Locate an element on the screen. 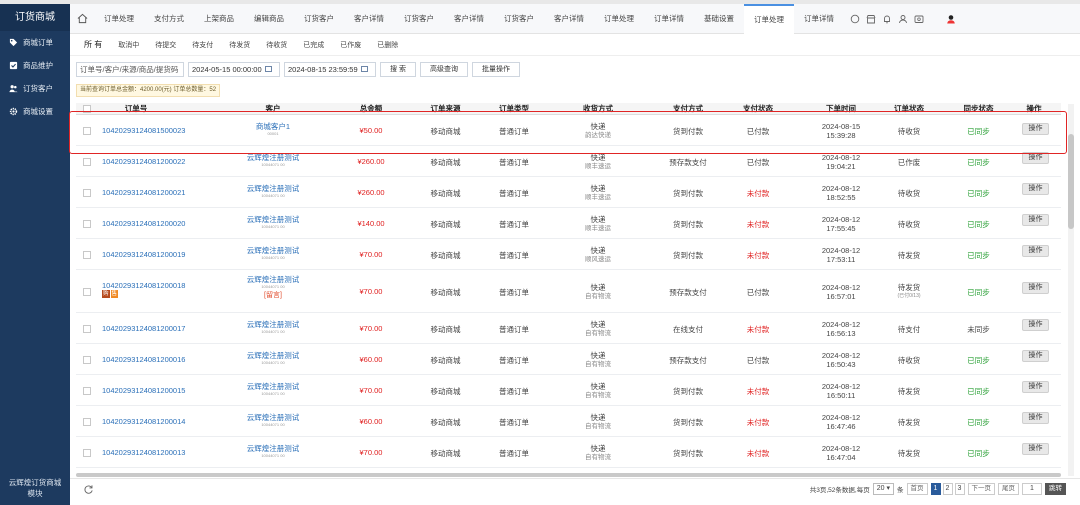 This screenshot has width=1080, height=505. sidebar-item-2: 订货客户 is located at coordinates (35, 88).